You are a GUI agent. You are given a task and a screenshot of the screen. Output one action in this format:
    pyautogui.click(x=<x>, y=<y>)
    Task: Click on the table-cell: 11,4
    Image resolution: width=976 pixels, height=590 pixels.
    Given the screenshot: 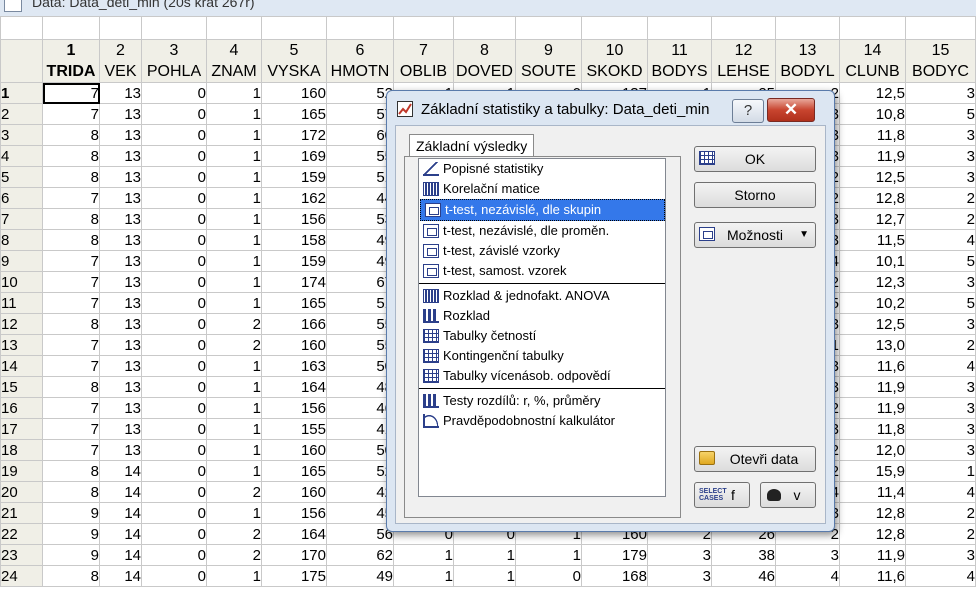 What is the action you would take?
    pyautogui.click(x=872, y=492)
    